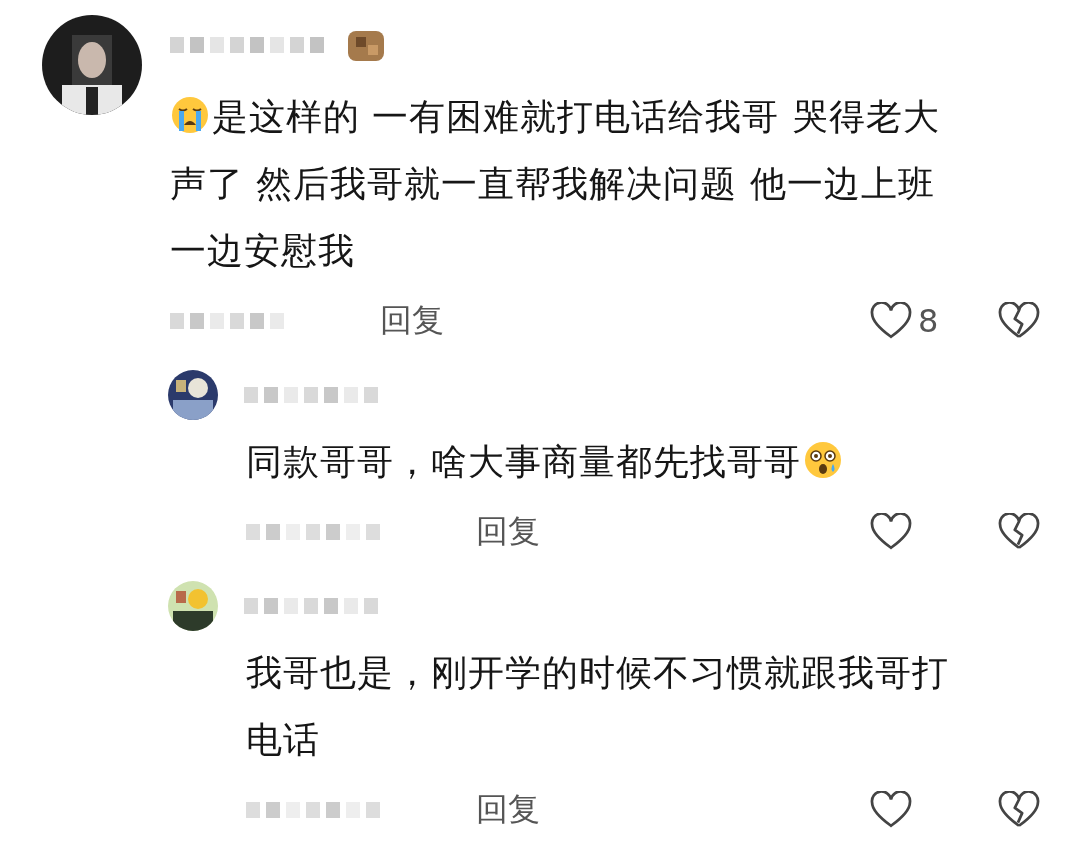 The width and height of the screenshot is (1080, 843). I want to click on reply-text: 同款哥哥，啥大事商量都先找哥哥, so click(606, 461).